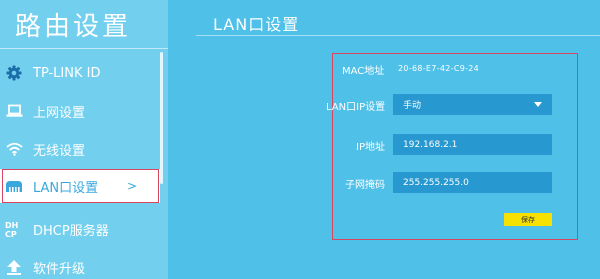  What do you see at coordinates (14, 73) in the screenshot?
I see `gear-icon` at bounding box center [14, 73].